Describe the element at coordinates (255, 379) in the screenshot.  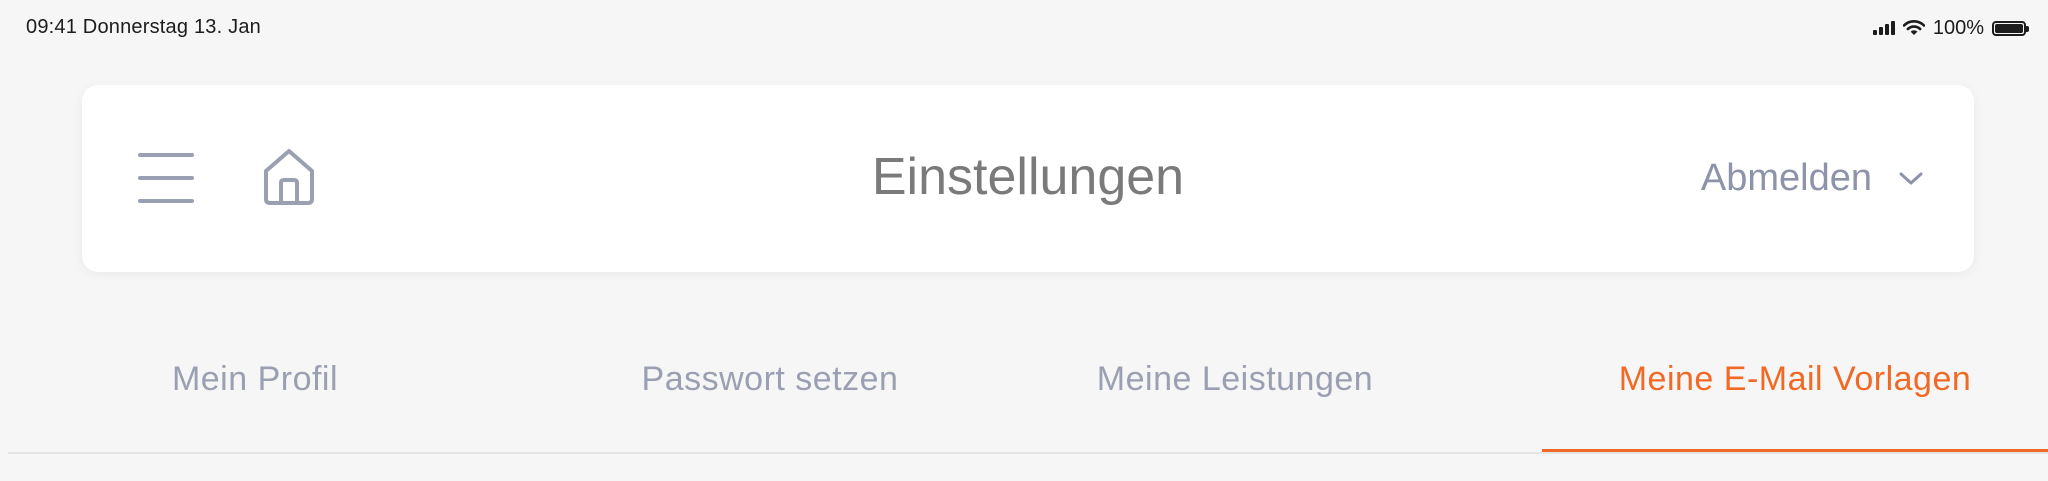
I see `tab-label: Mein Profil` at that location.